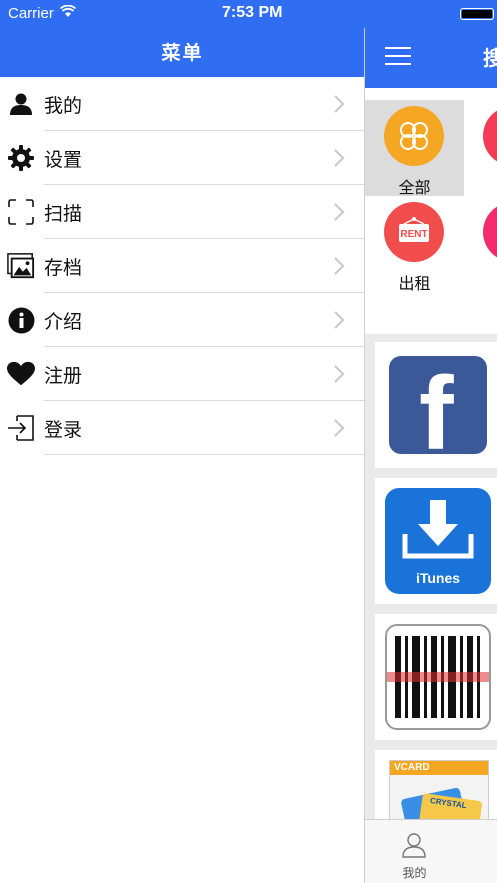  What do you see at coordinates (431, 58) in the screenshot?
I see `main-nav-bar: 搜` at bounding box center [431, 58].